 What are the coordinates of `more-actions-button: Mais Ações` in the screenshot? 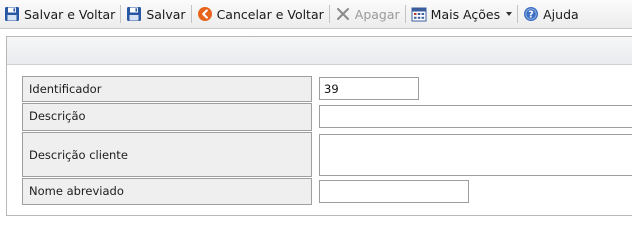 It's located at (461, 14).